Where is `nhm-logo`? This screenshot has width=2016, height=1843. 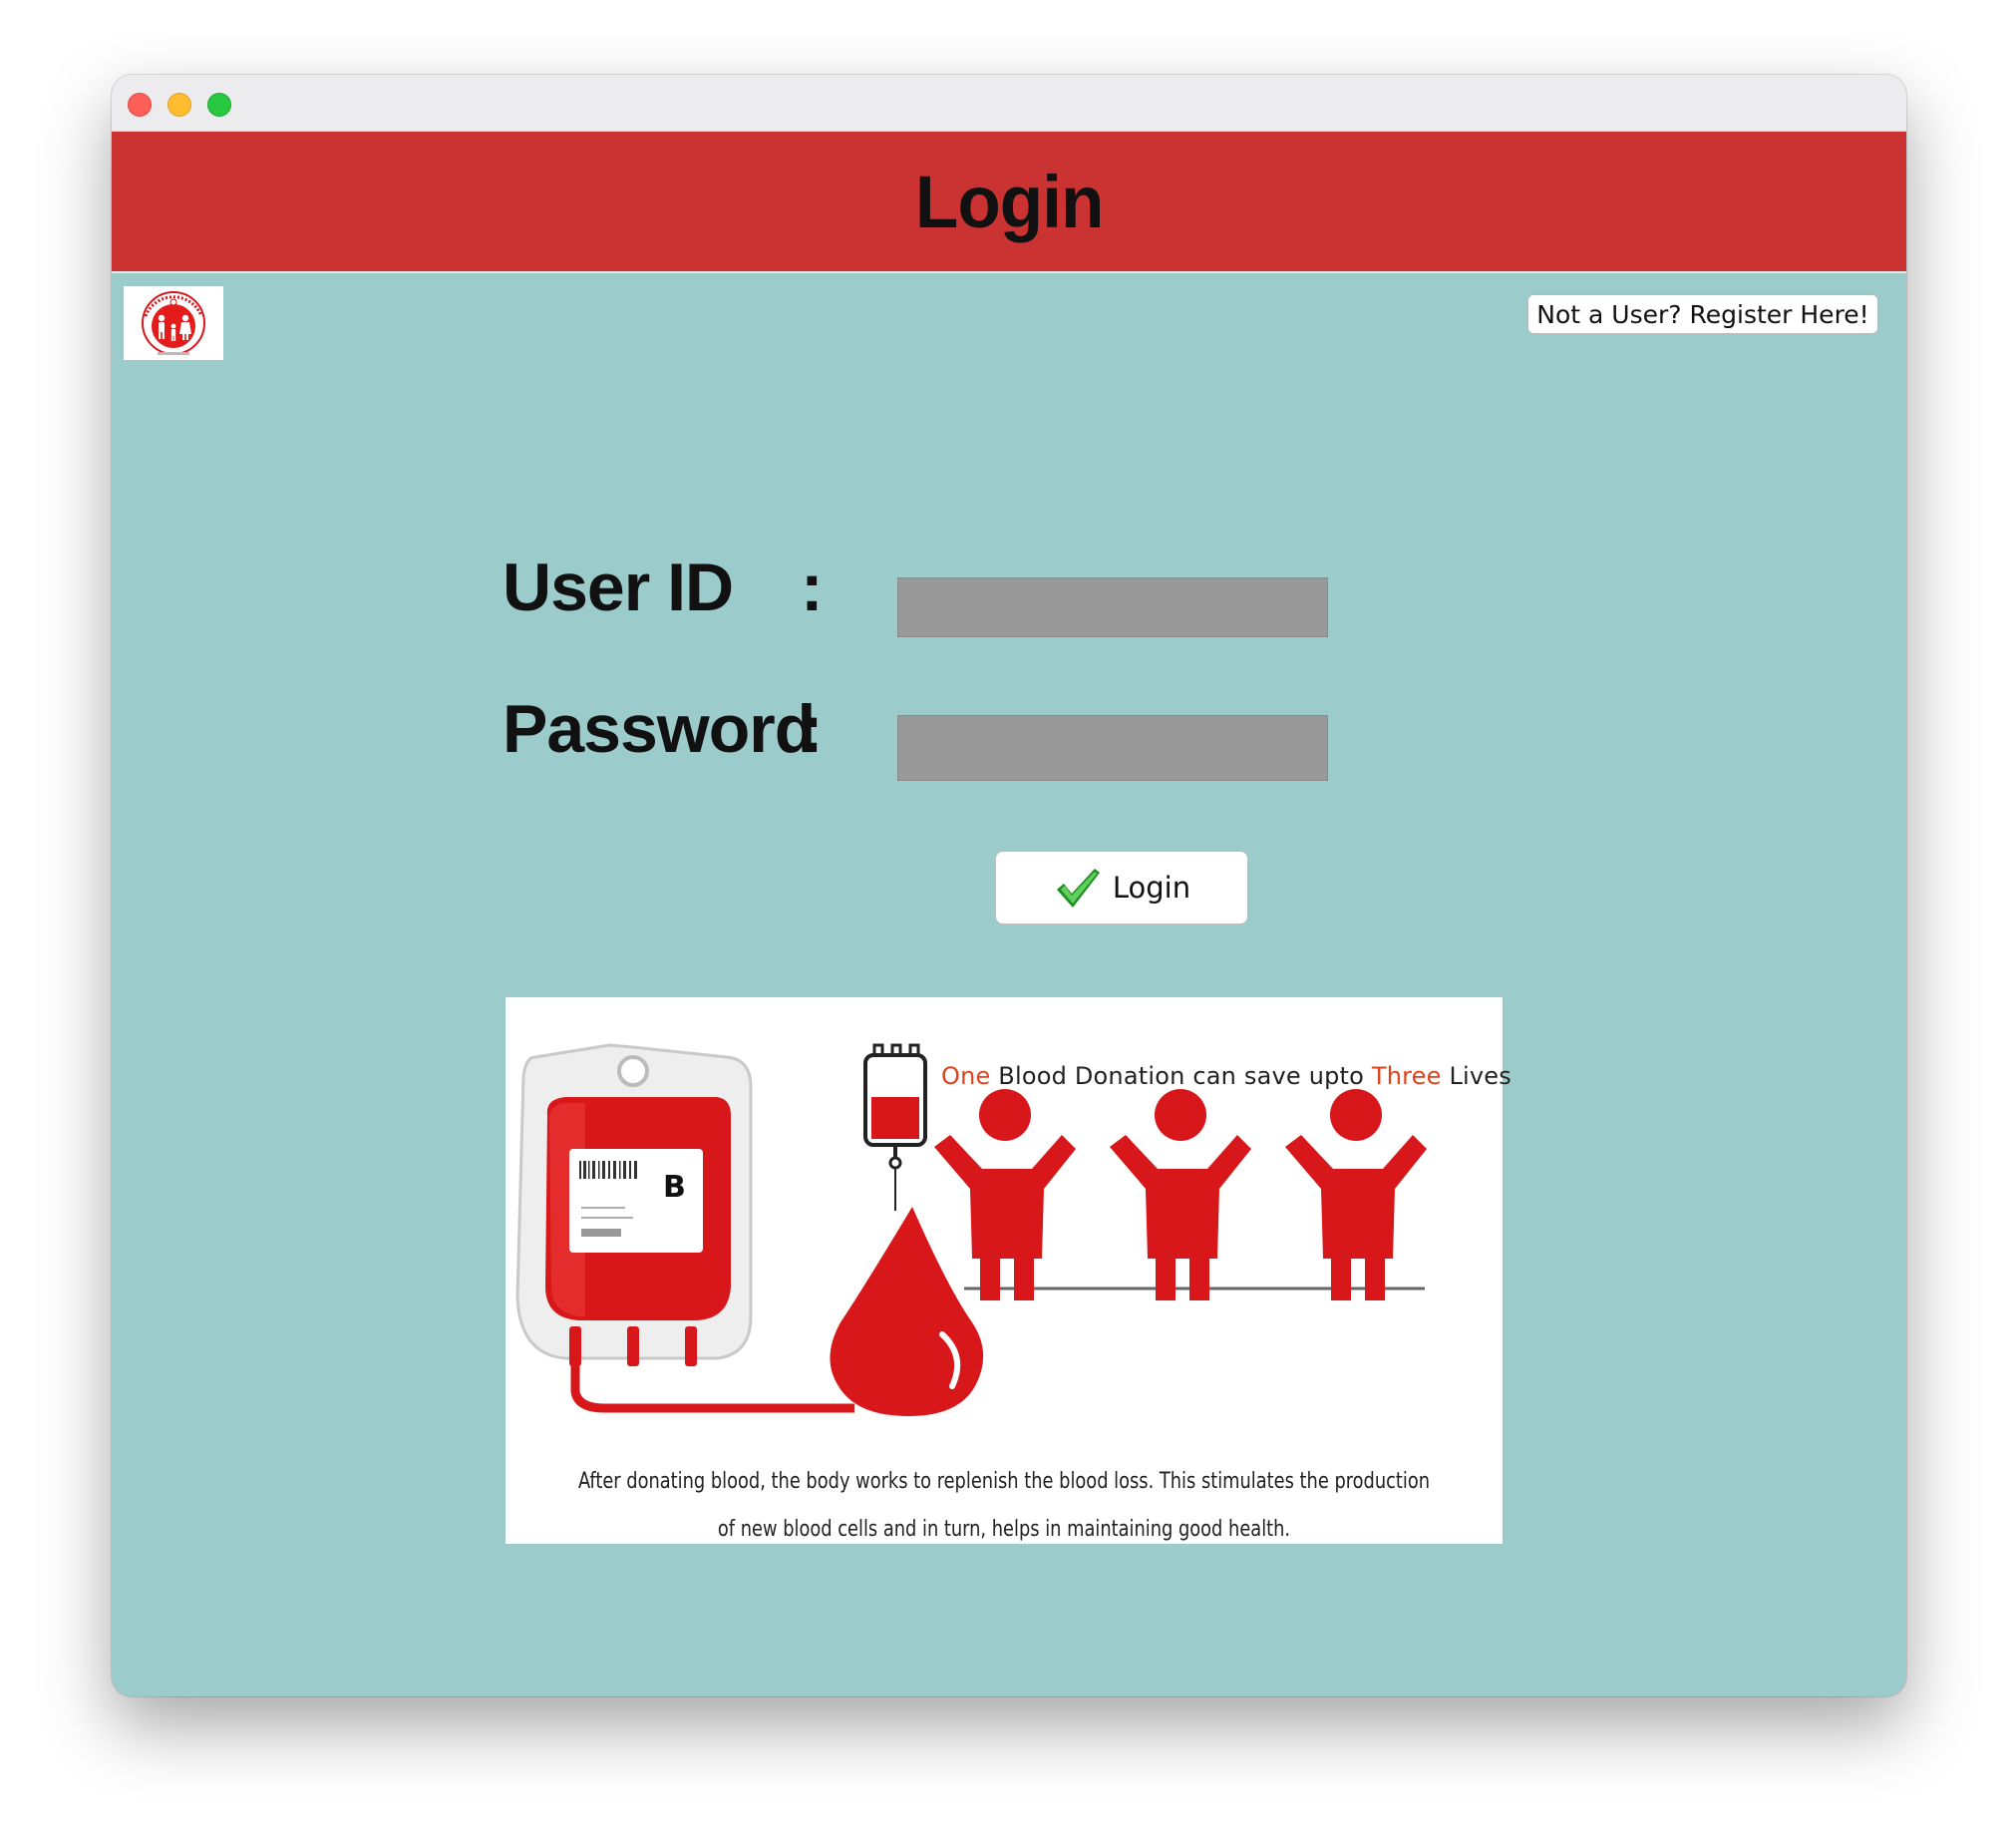
nhm-logo is located at coordinates (173, 323).